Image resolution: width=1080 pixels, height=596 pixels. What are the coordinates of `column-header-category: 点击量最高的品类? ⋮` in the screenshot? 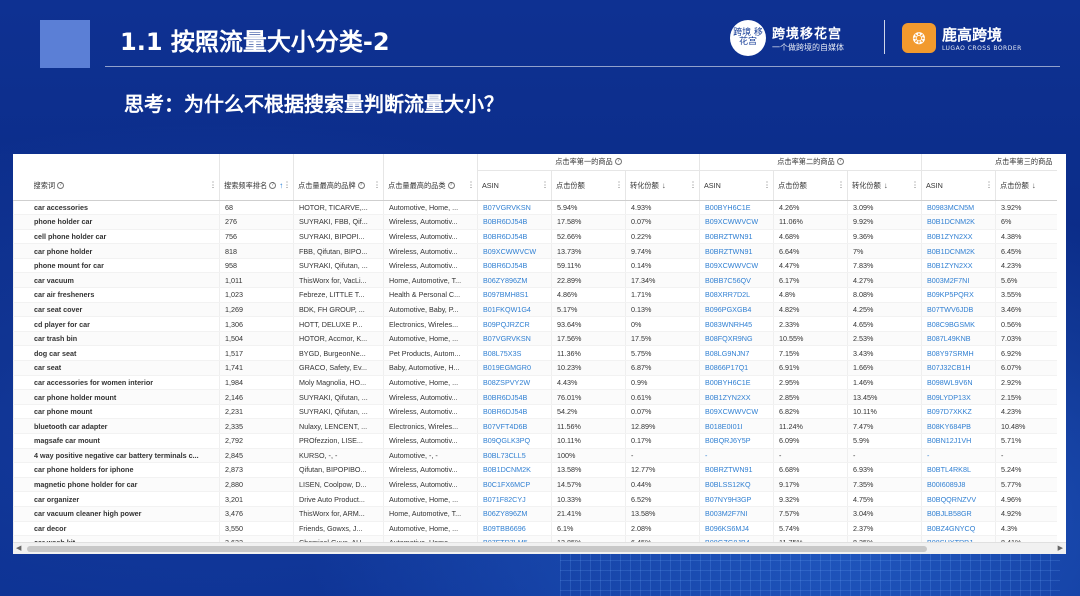 It's located at (430, 185).